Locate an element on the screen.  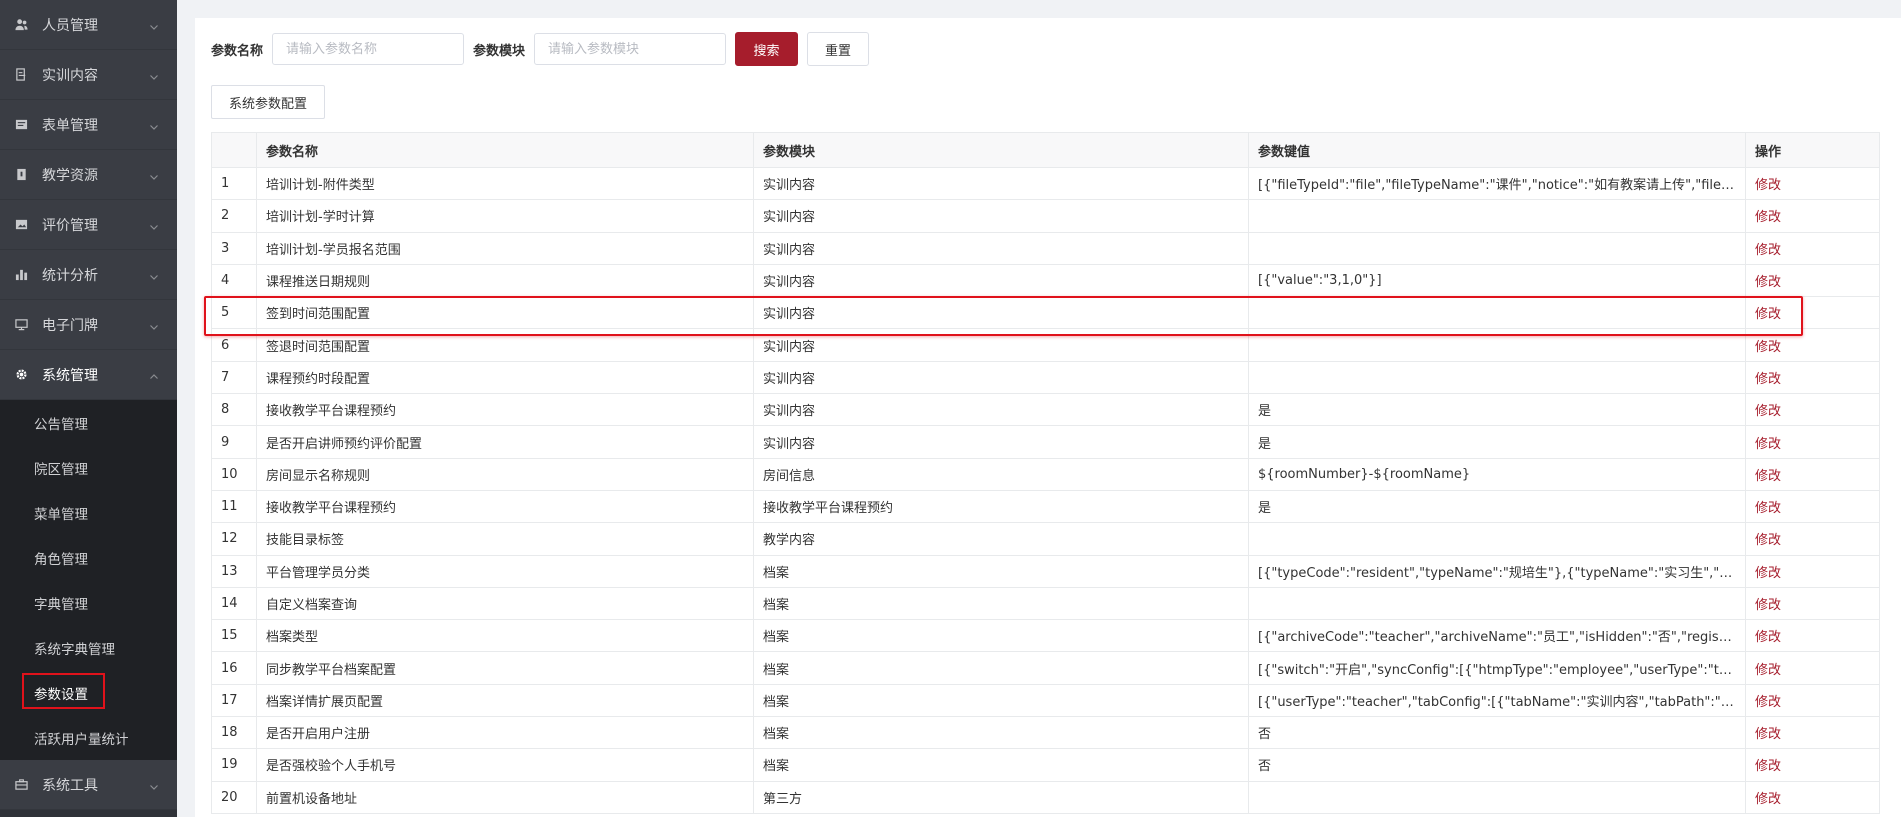
table-row: 5 签到时间范围配置 实训内容 修改 is located at coordinates (1045, 313).